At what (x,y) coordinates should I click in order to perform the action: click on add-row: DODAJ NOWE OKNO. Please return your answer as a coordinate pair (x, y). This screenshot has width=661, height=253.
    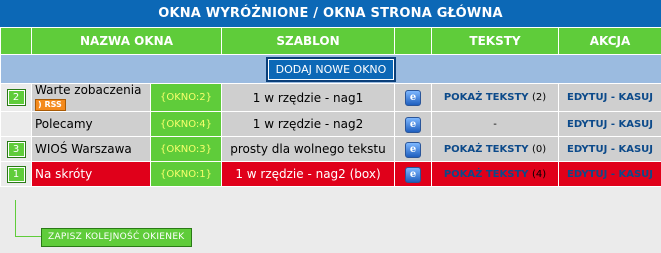
    Looking at the image, I should click on (330, 69).